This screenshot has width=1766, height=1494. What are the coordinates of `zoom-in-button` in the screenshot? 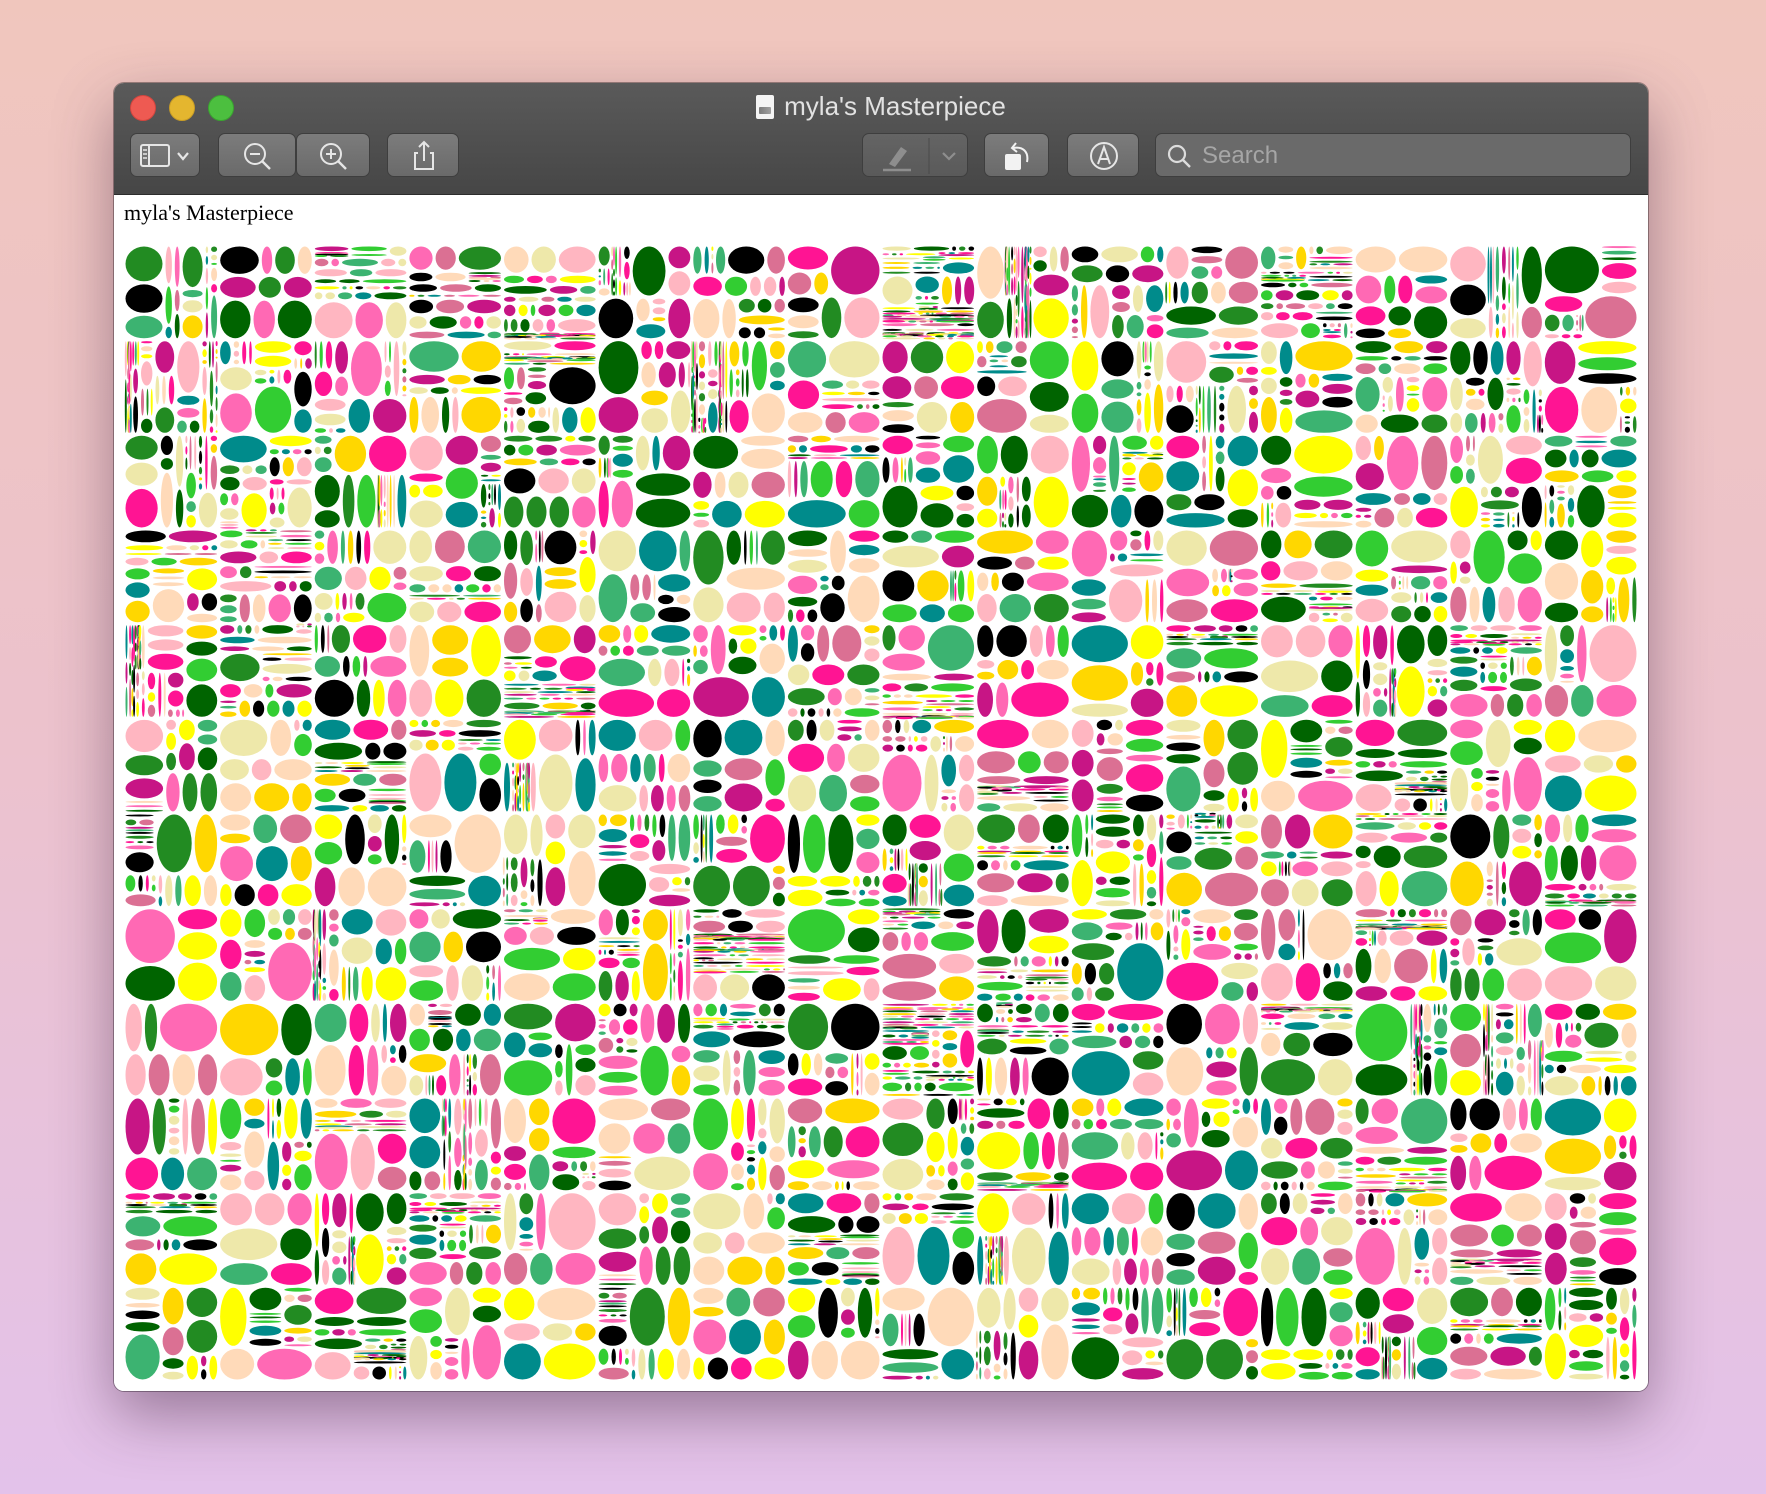 It's located at (333, 155).